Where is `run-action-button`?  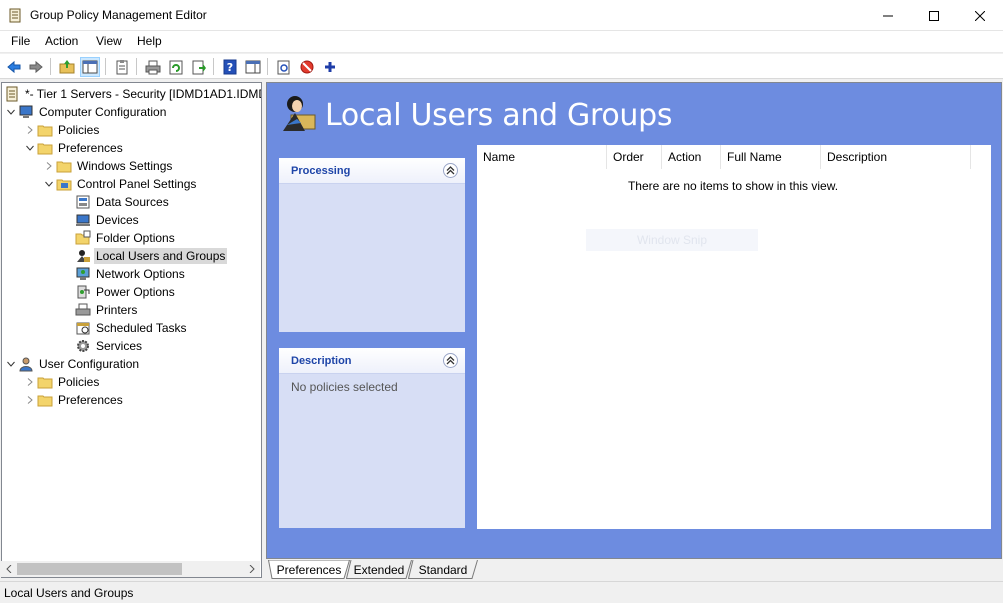 run-action-button is located at coordinates (284, 67).